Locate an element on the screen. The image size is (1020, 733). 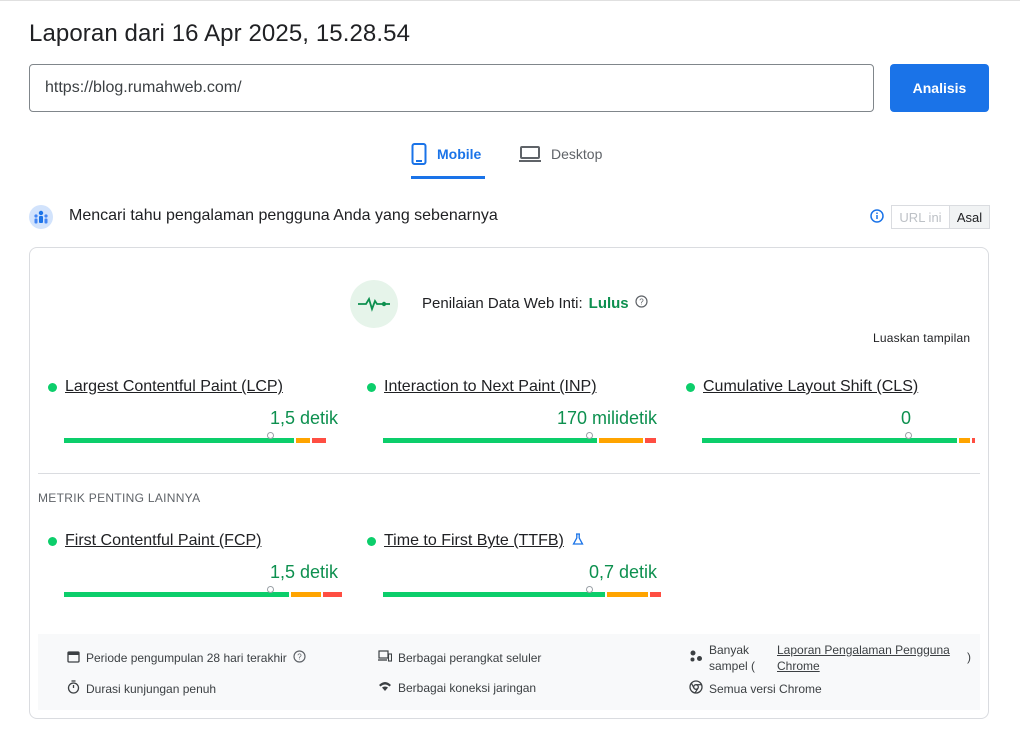
toggle-url: URL ini is located at coordinates (920, 217).